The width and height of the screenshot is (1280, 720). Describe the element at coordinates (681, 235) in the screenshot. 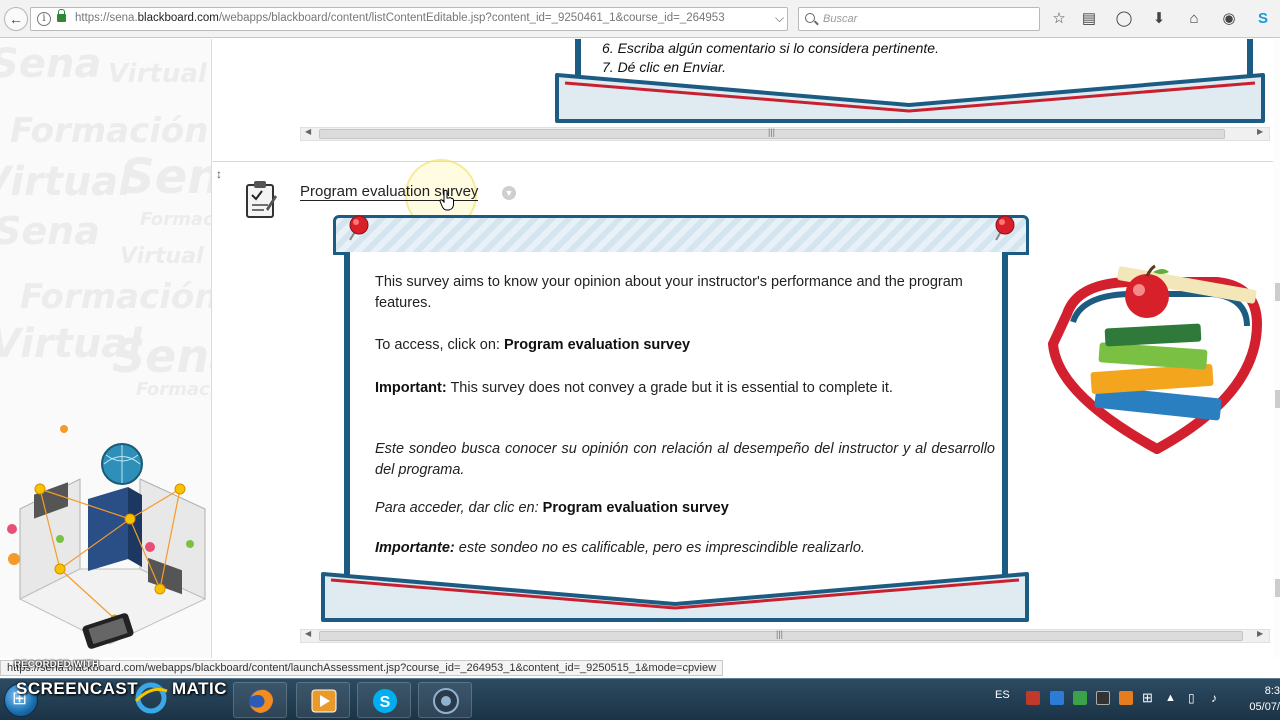

I see `panel-banner-top` at that location.